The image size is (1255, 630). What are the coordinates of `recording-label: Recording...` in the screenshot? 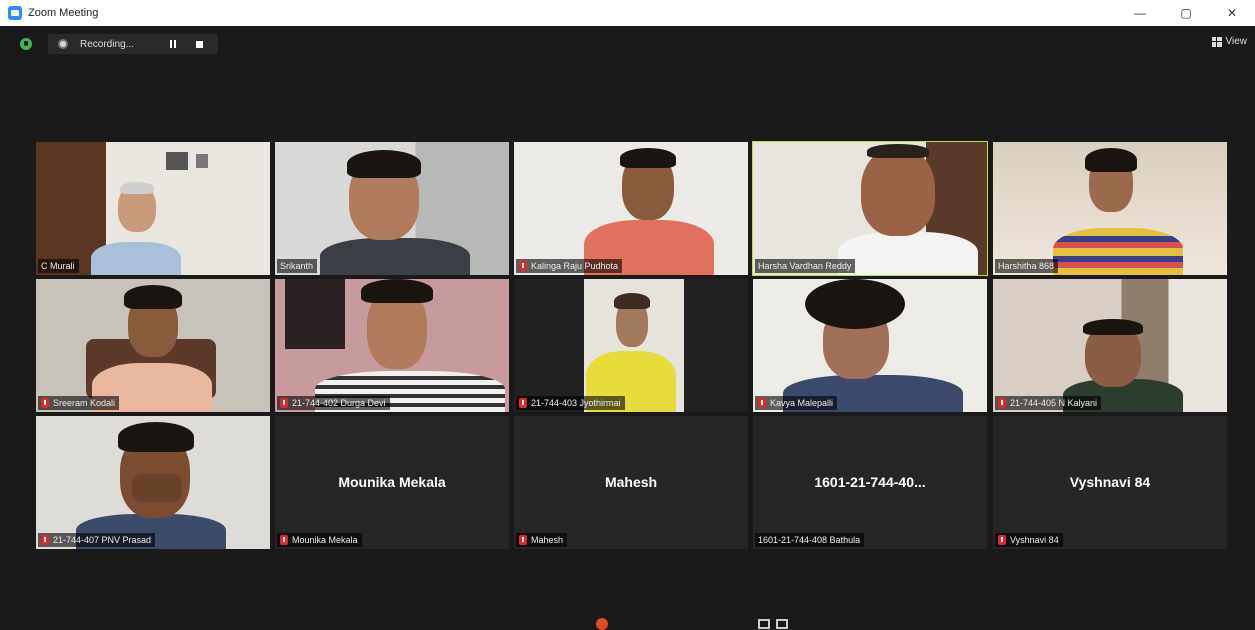 It's located at (107, 44).